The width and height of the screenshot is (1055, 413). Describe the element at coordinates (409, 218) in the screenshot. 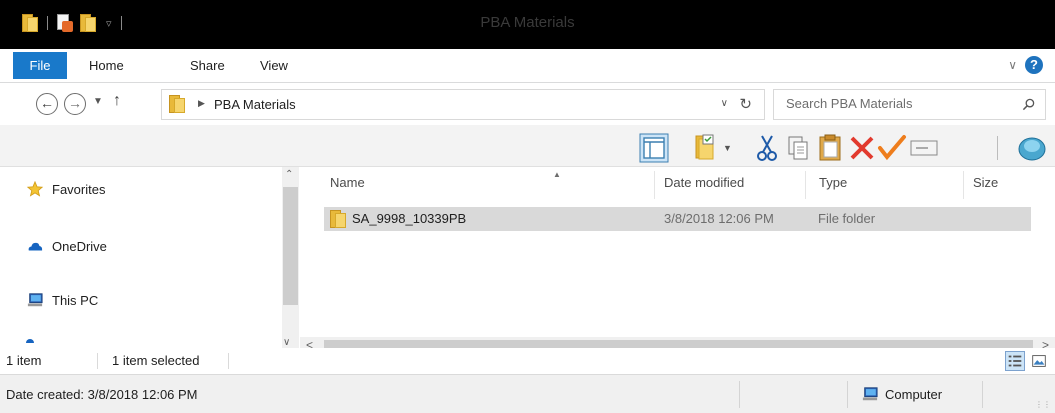

I see `file-name: SA_9998_10339PB` at that location.